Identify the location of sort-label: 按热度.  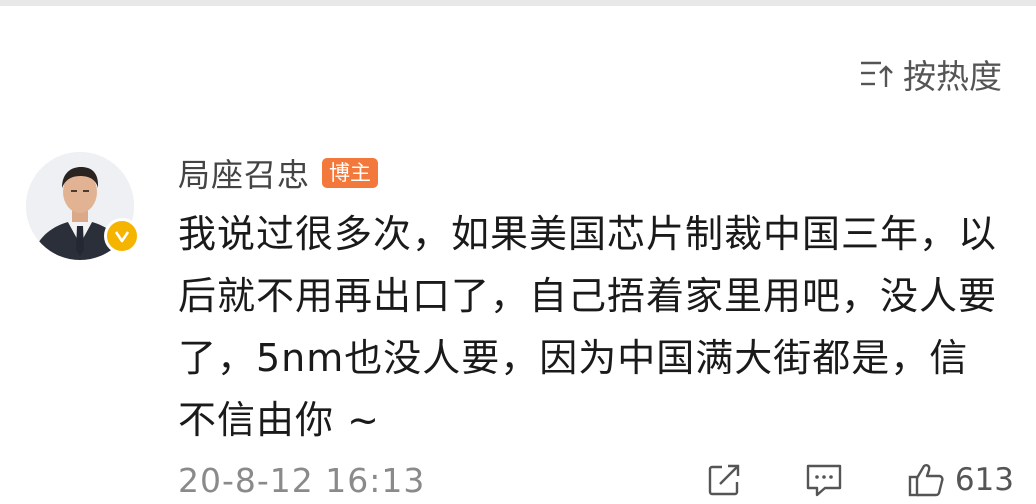
(952, 76).